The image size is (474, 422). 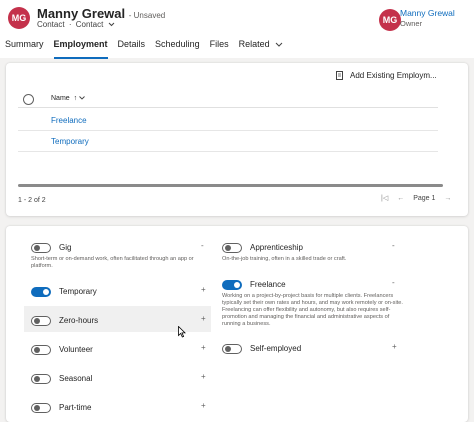 What do you see at coordinates (80, 44) in the screenshot?
I see `tab-label: Employment` at bounding box center [80, 44].